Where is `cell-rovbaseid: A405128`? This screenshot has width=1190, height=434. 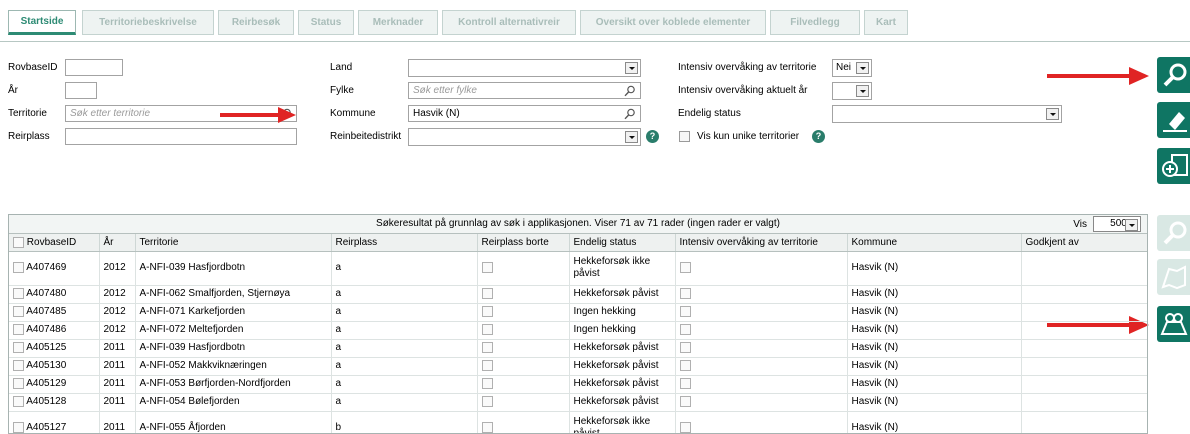
cell-rovbaseid: A405128 is located at coordinates (54, 402).